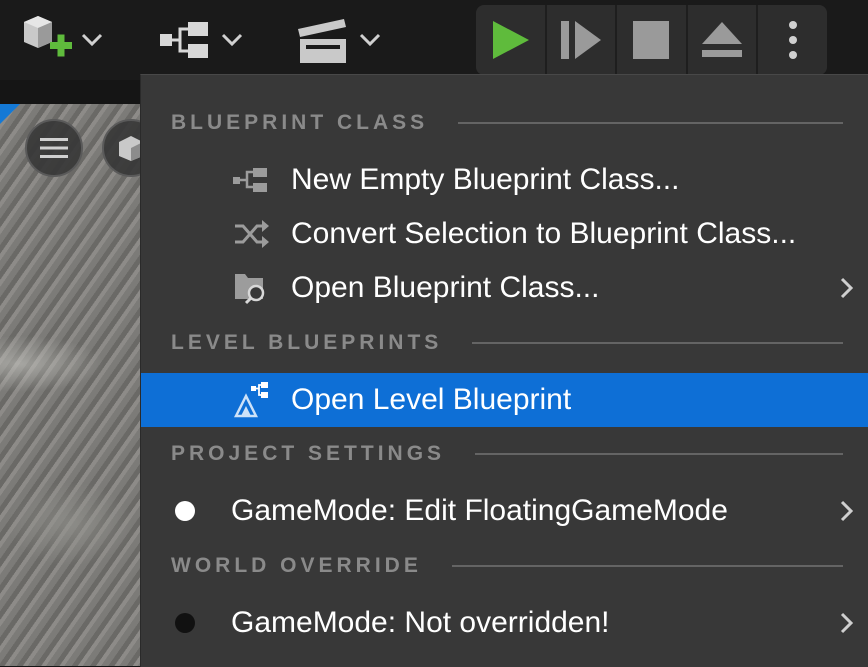  Describe the element at coordinates (307, 342) in the screenshot. I see `section-title: LEVEL BLUEPRINTS` at that location.